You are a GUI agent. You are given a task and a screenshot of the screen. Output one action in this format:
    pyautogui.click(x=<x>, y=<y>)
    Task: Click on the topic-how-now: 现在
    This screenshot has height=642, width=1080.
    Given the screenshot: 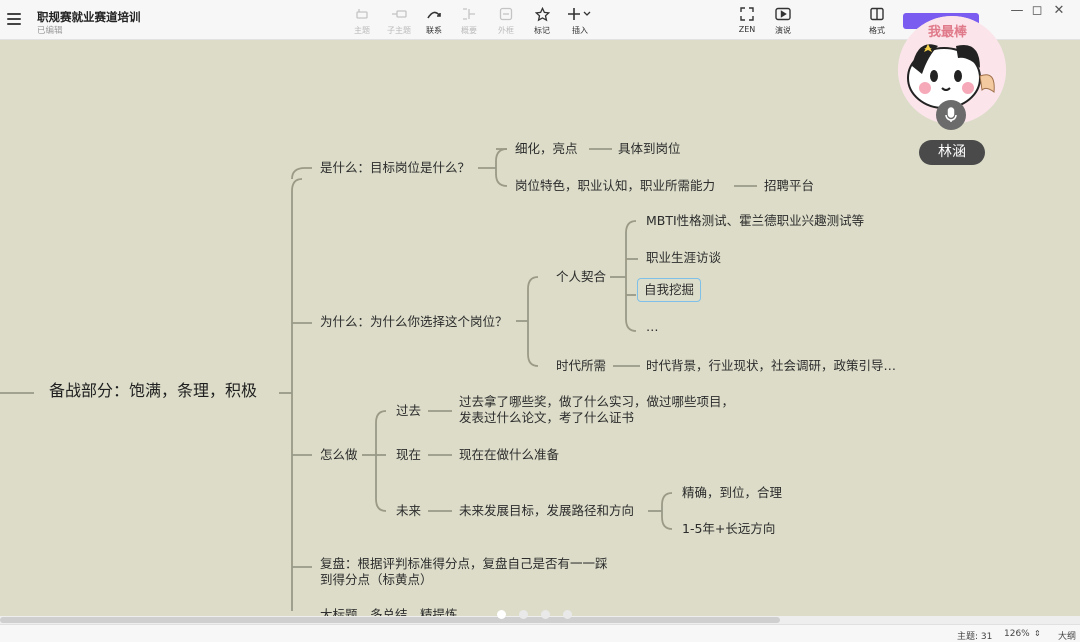 What is the action you would take?
    pyautogui.click(x=408, y=455)
    